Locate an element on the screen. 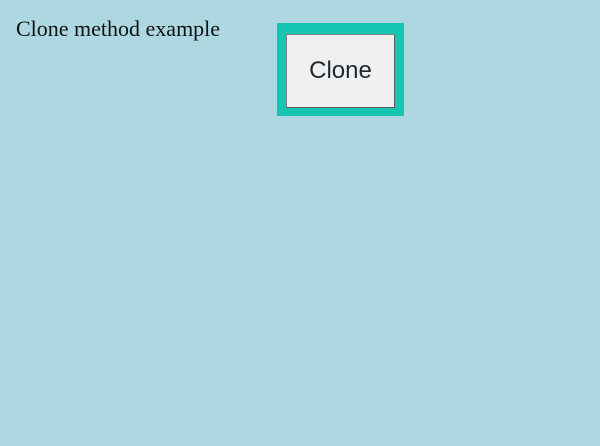 This screenshot has width=600, height=446. clone-button-frame: Clone is located at coordinates (340, 69).